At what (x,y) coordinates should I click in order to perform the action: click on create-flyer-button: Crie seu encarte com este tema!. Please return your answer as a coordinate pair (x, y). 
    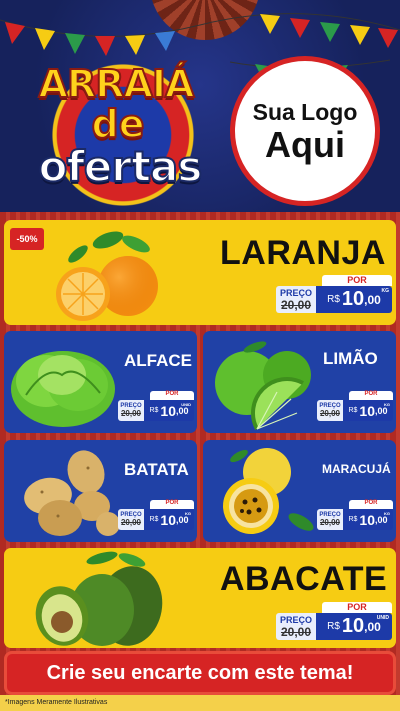
    Looking at the image, I should click on (200, 673).